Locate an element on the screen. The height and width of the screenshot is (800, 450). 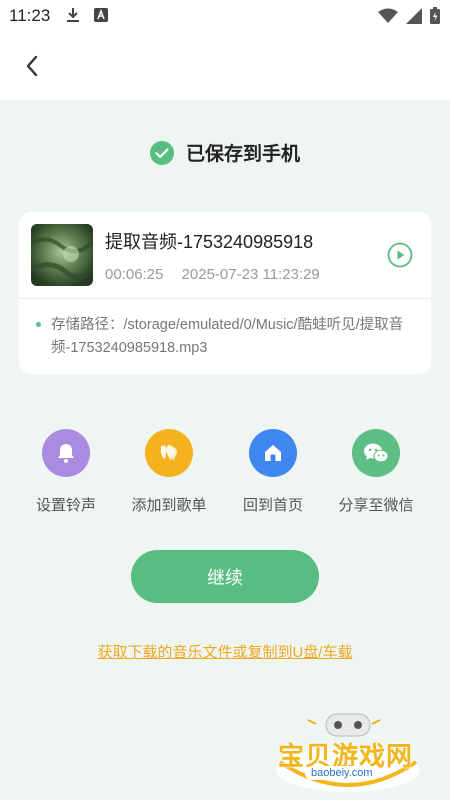
wechat-icon is located at coordinates (376, 453).